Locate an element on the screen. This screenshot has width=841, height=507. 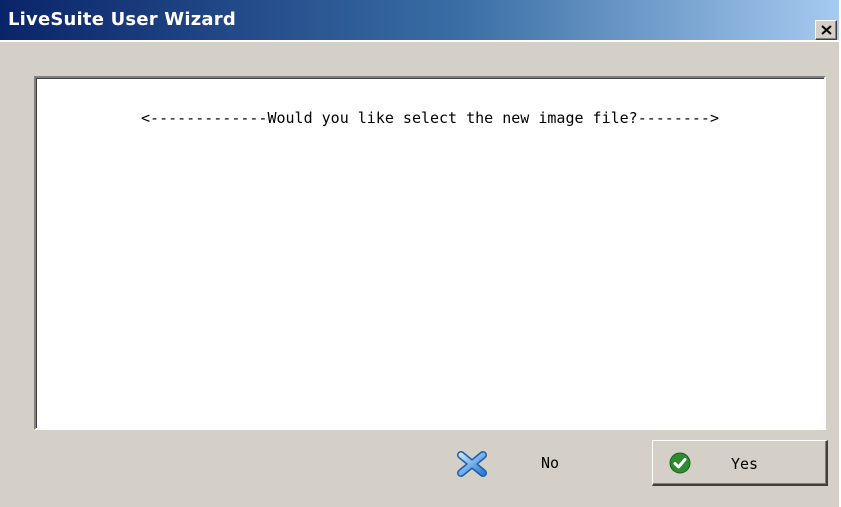
close-button is located at coordinates (826, 30).